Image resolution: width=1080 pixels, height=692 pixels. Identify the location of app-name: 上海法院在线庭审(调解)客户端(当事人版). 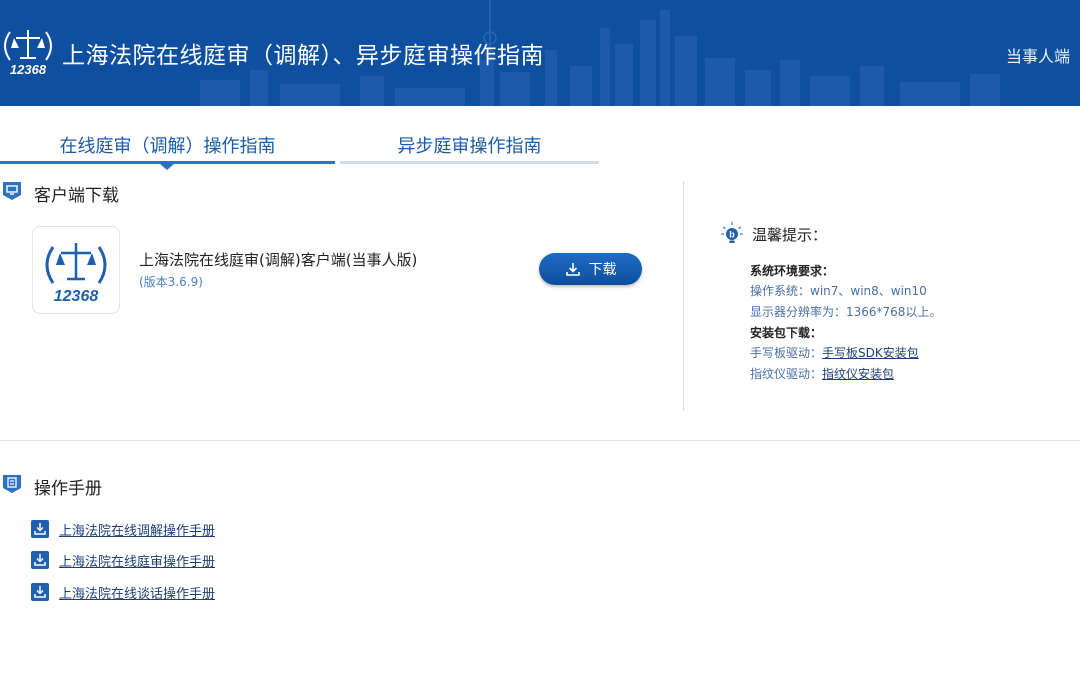
(278, 260).